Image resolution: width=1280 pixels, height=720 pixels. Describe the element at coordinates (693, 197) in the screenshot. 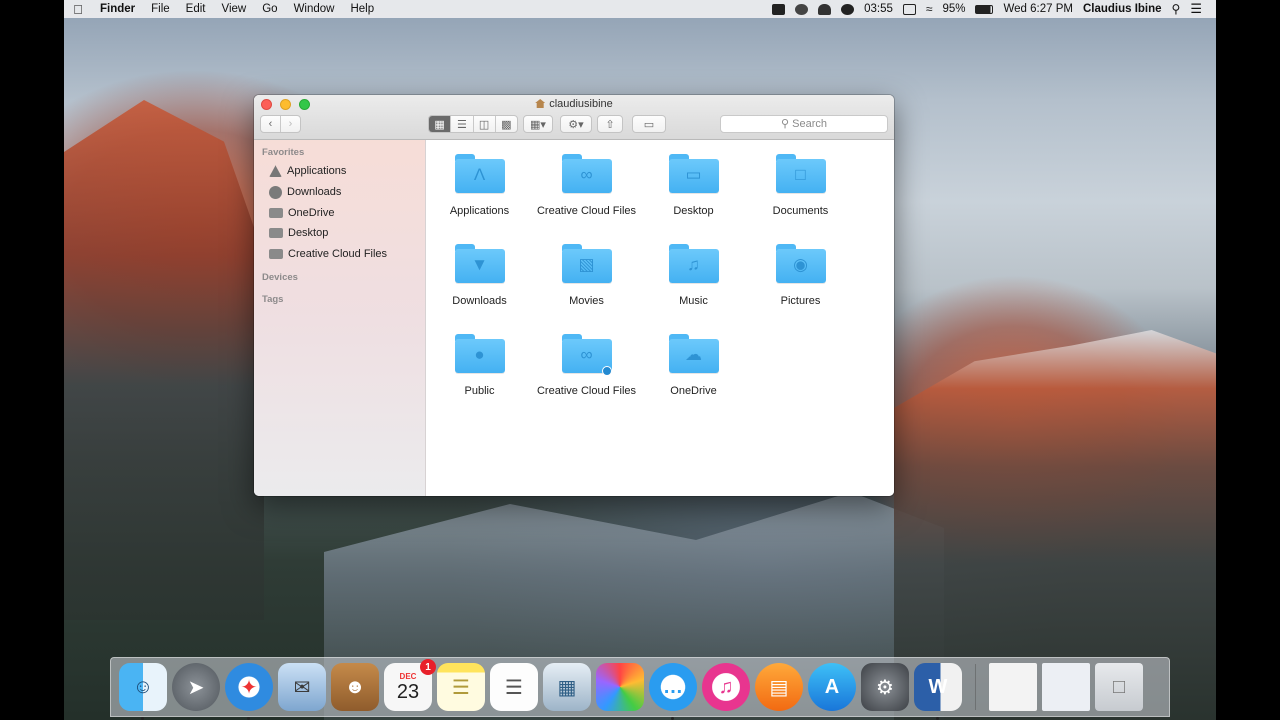

I see `folder-item: ▭ Desktop` at that location.